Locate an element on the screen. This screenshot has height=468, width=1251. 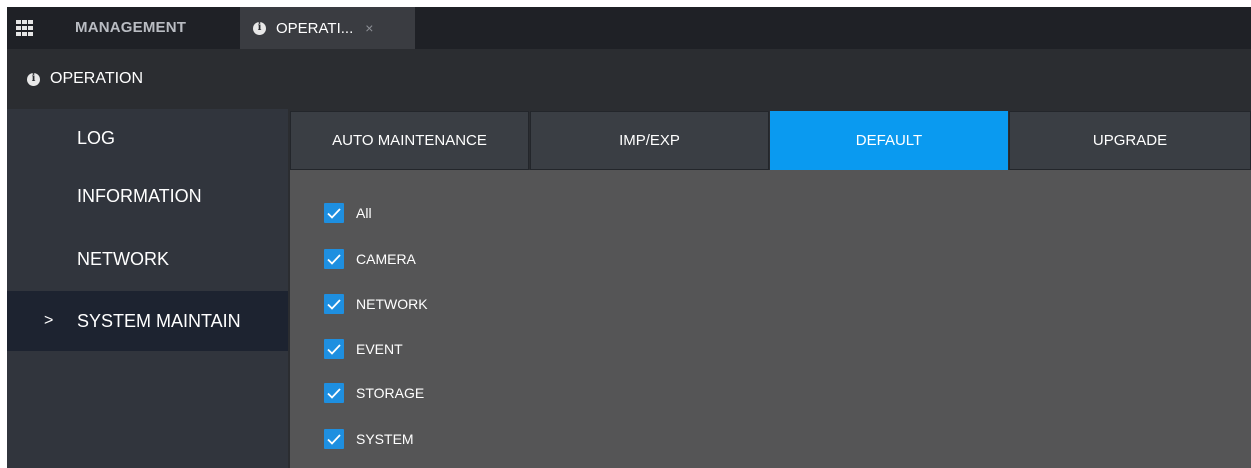
option-label: SYSTEM is located at coordinates (385, 439).